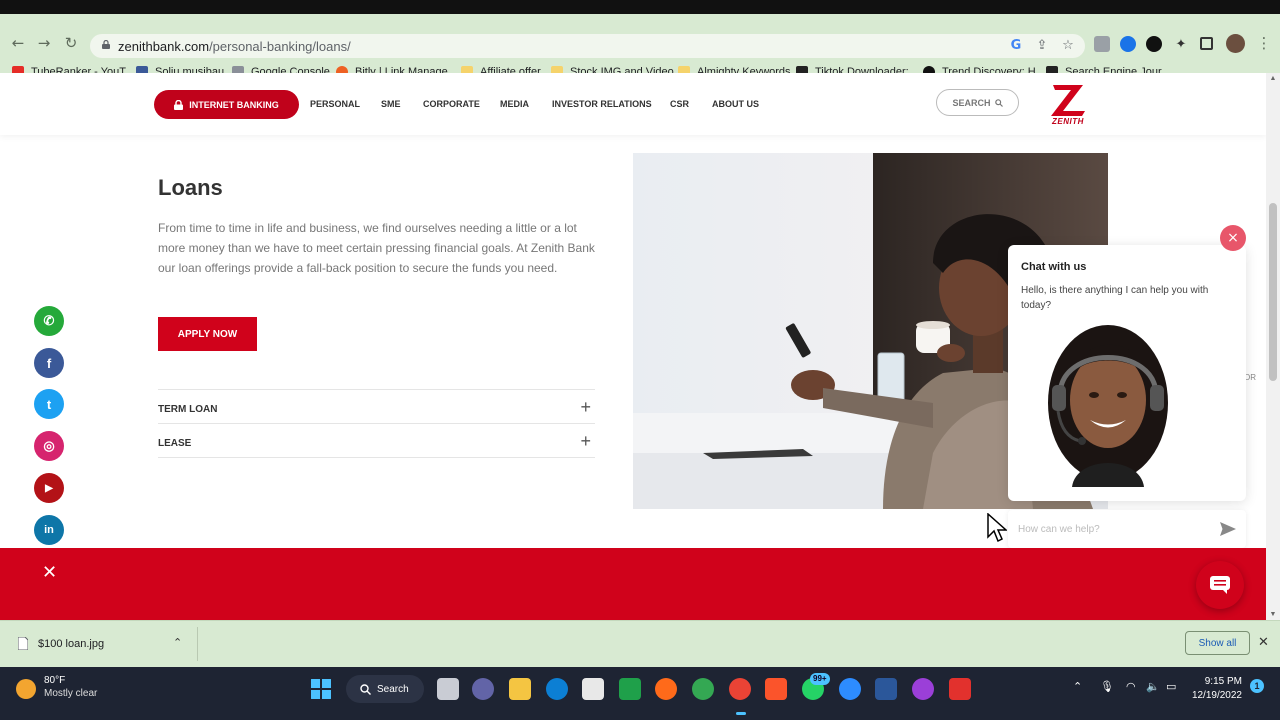 This screenshot has height=720, width=1280. What do you see at coordinates (514, 104) in the screenshot?
I see `nav-media: MEDIA` at bounding box center [514, 104].